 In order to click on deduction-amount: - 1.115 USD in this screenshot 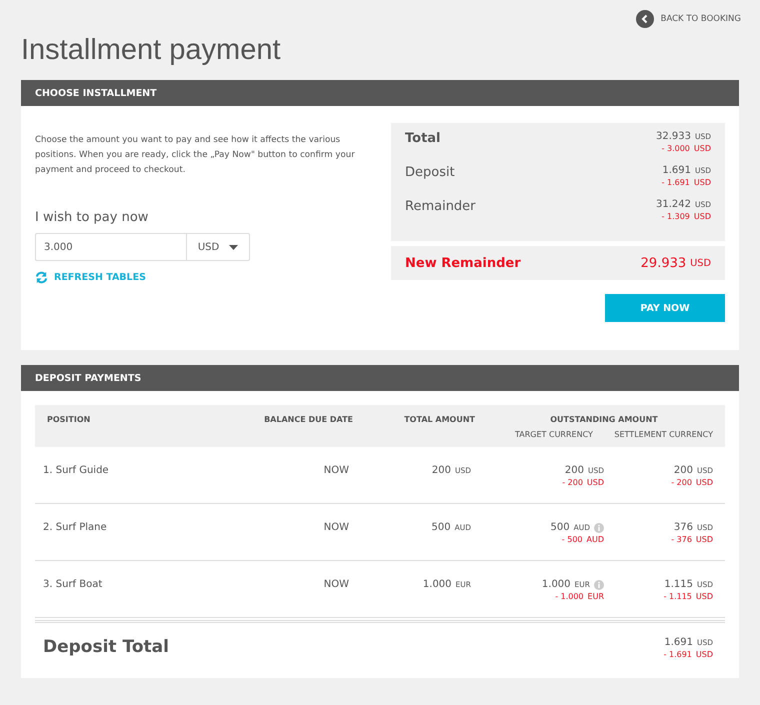, I will do `click(688, 596)`.